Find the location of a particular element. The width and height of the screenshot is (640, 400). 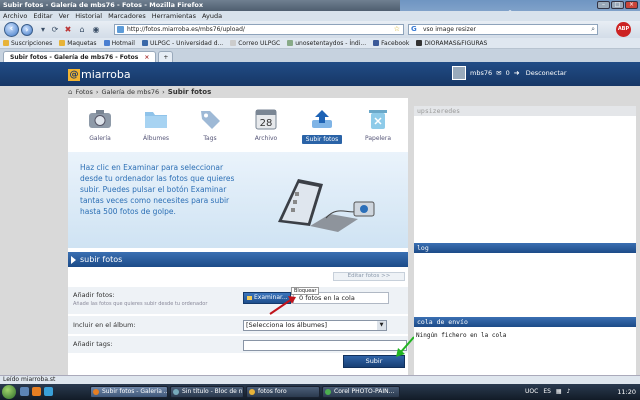

site-header: @ miarroba mbs76 ✉ 0 ➜ Desconectar is located at coordinates (320, 74).